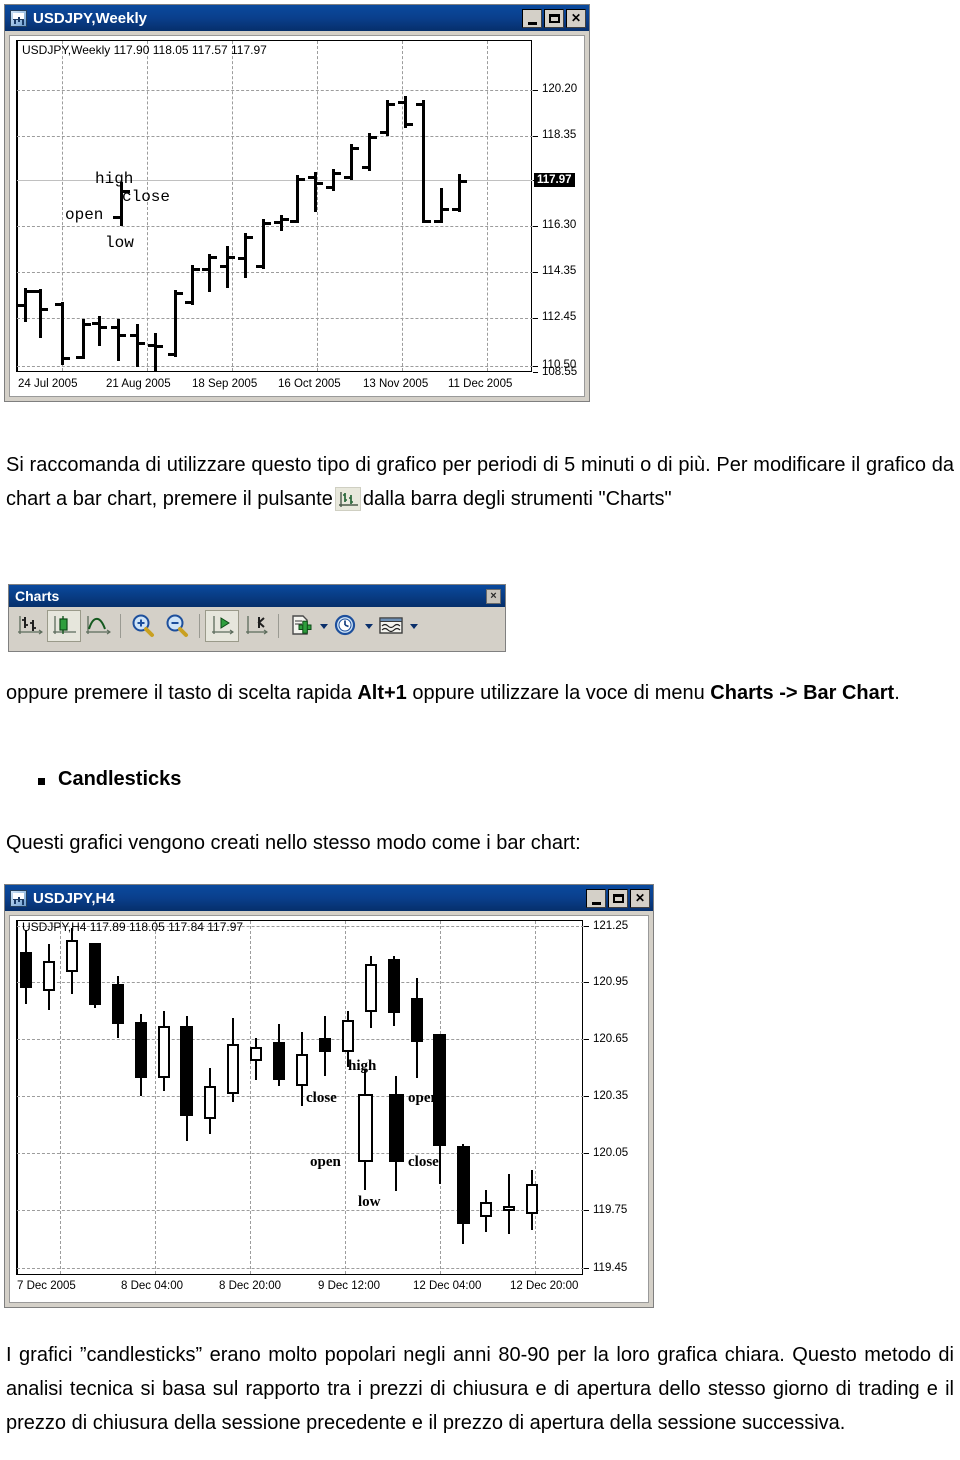 This screenshot has width=960, height=1460. Describe the element at coordinates (257, 596) in the screenshot. I see `charts-toolbar-titlebar: Charts ×` at that location.